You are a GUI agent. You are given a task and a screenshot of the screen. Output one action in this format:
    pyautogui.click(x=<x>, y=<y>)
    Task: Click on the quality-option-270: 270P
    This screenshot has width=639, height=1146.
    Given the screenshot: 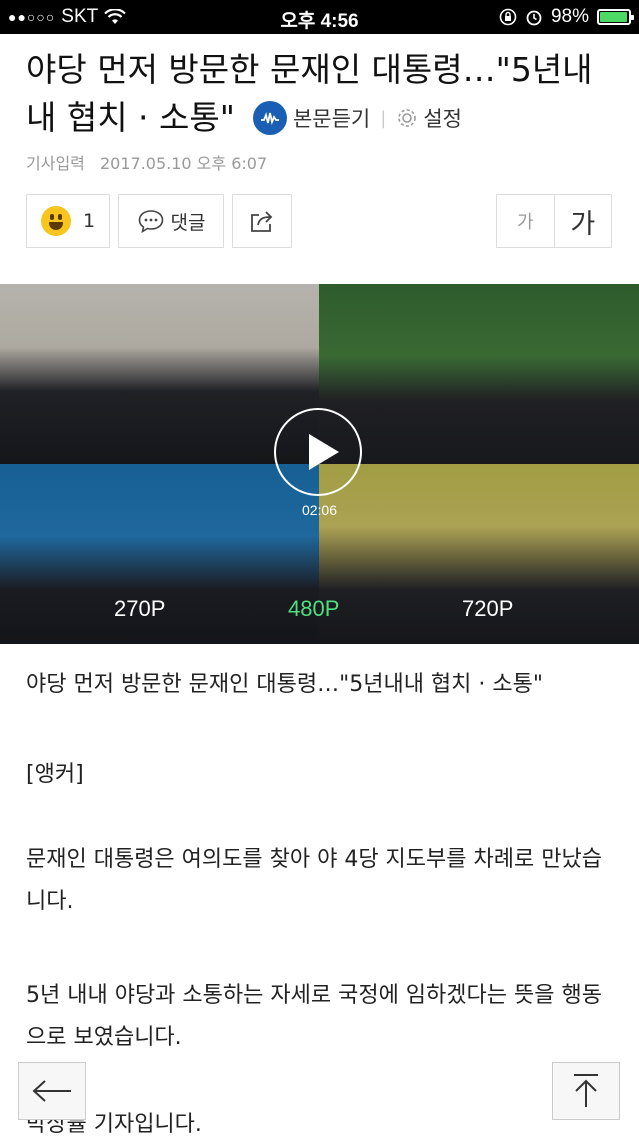 What is the action you would take?
    pyautogui.click(x=139, y=609)
    